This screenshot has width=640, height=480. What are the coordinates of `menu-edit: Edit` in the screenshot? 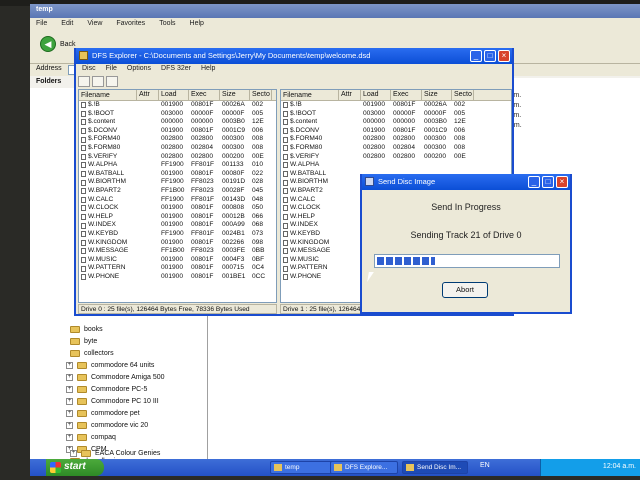 It's located at (67, 24).